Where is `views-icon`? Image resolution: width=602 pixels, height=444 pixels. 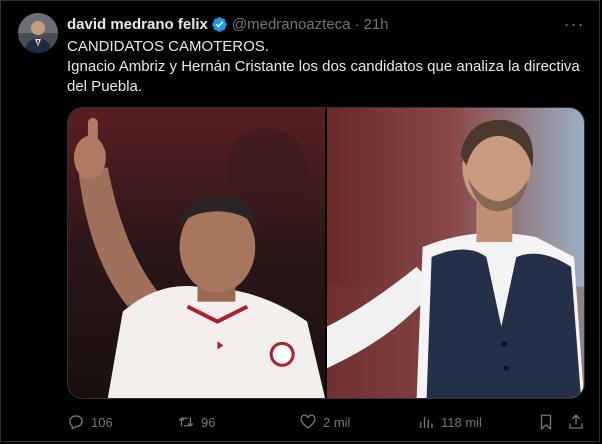
views-icon is located at coordinates (426, 422).